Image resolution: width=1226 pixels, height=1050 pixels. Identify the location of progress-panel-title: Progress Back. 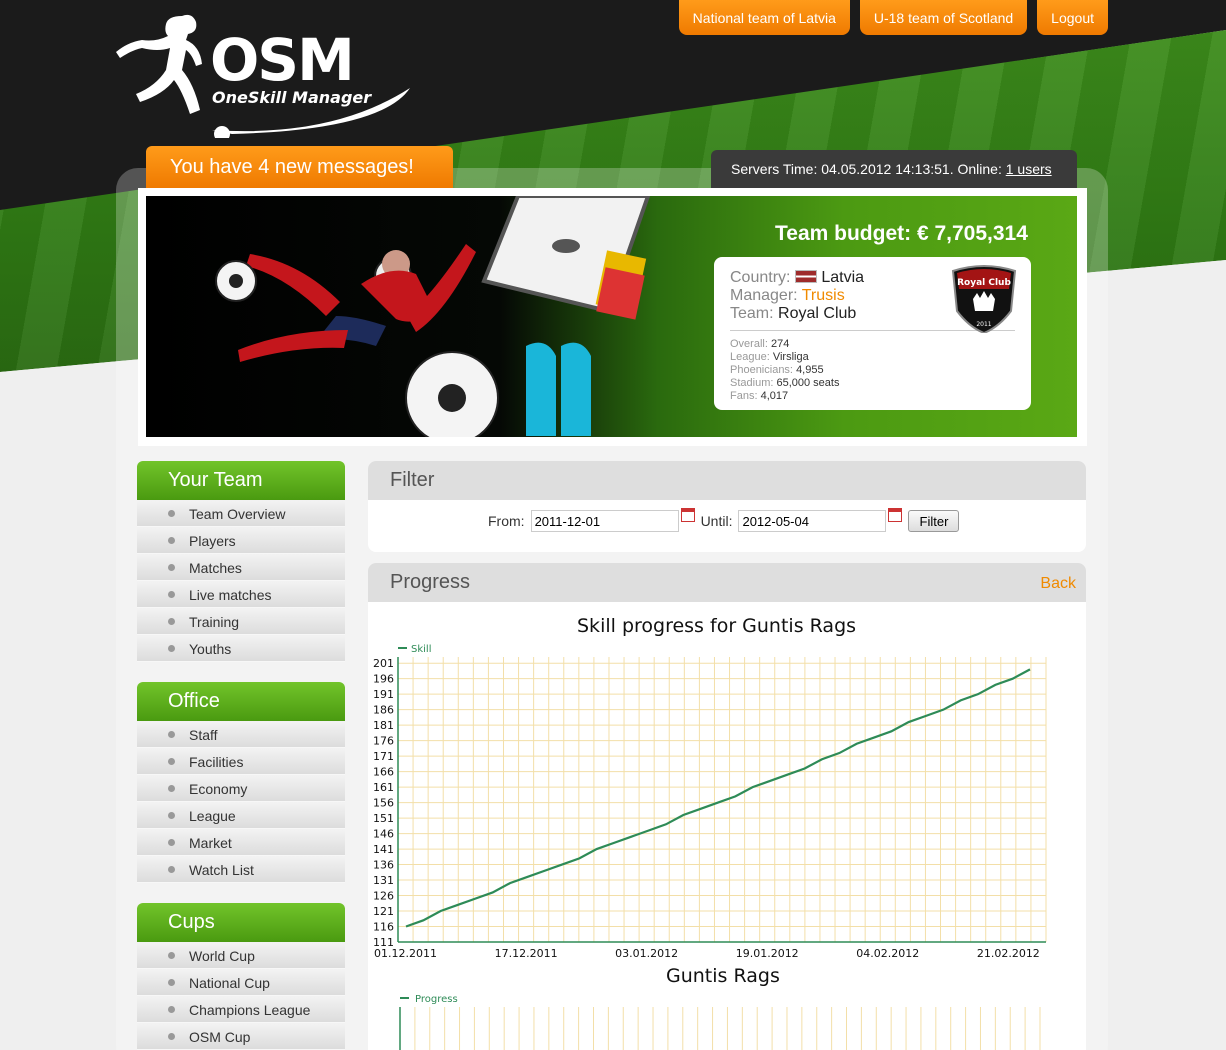
(727, 582).